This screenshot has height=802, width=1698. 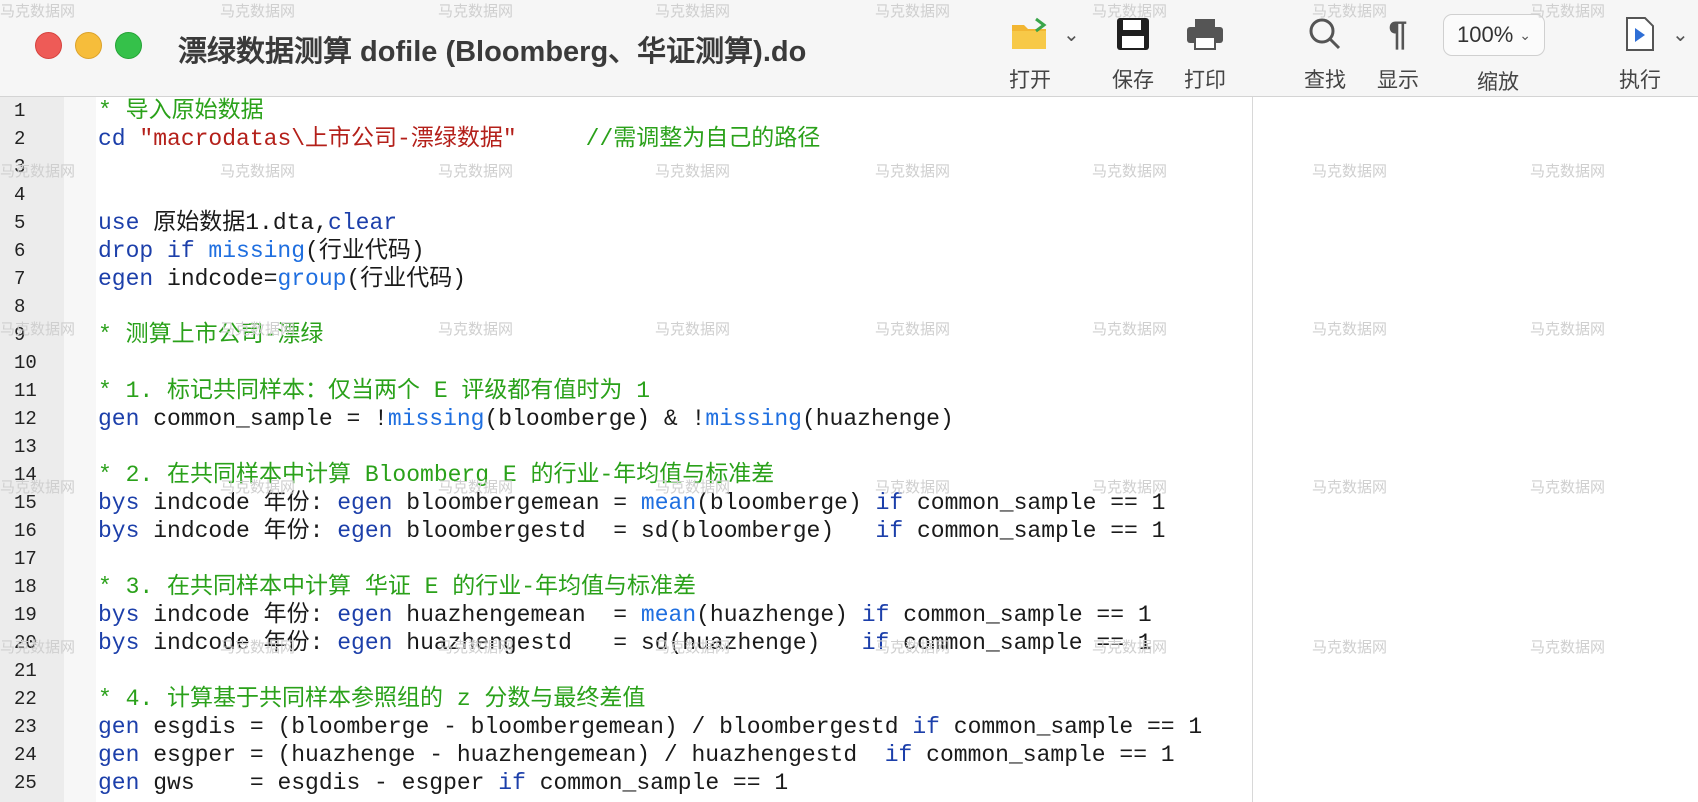 What do you see at coordinates (1498, 53) in the screenshot?
I see `zoom-control: 100% ⌄ 缩放` at bounding box center [1498, 53].